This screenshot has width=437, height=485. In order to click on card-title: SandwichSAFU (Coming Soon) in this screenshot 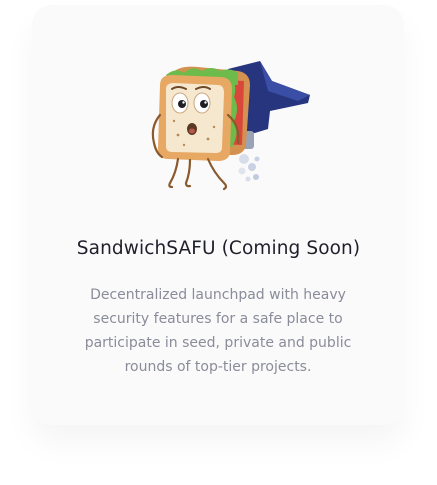, I will do `click(218, 248)`.